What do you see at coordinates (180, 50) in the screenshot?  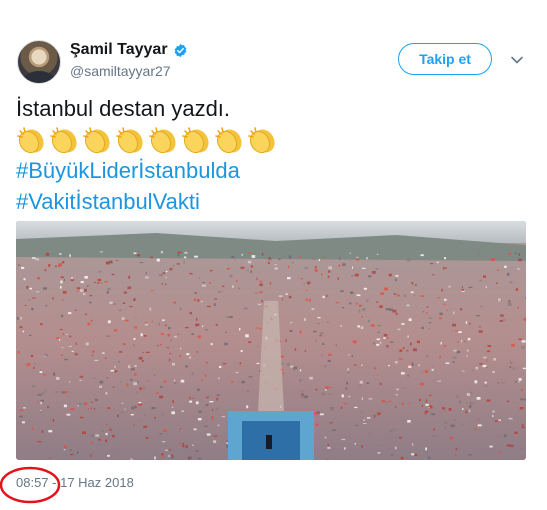 I see `verified-badge-icon` at bounding box center [180, 50].